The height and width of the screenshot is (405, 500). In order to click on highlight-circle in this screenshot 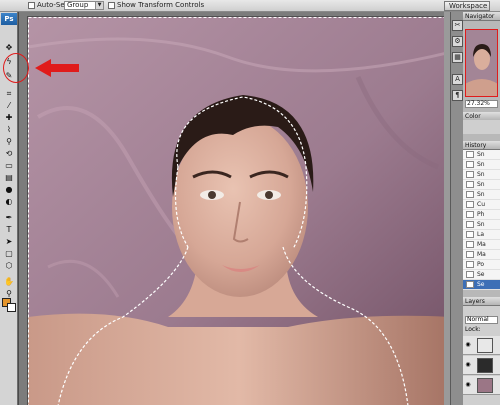, I will do `click(16, 68)`.